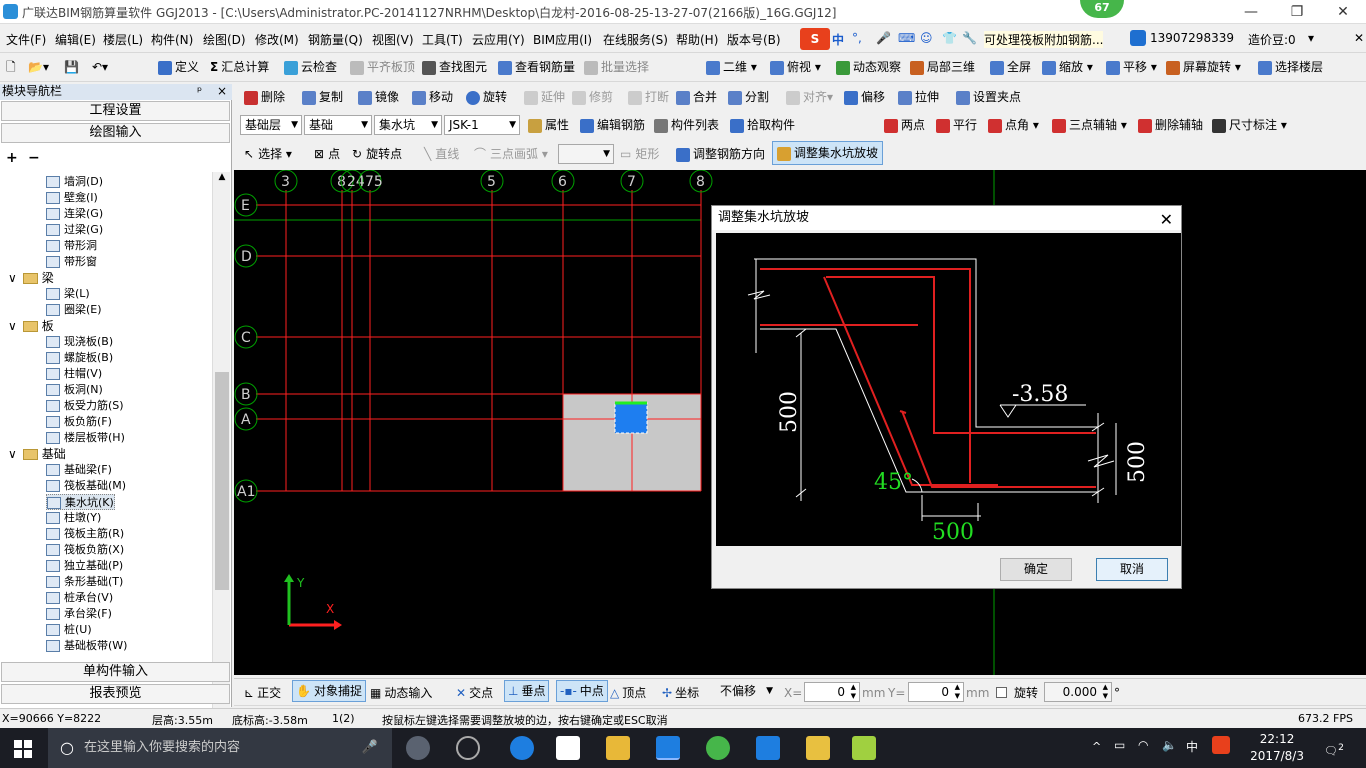 The height and width of the screenshot is (768, 1366). What do you see at coordinates (222, 91) in the screenshot?
I see `nav-close-icon: ×` at bounding box center [222, 91].